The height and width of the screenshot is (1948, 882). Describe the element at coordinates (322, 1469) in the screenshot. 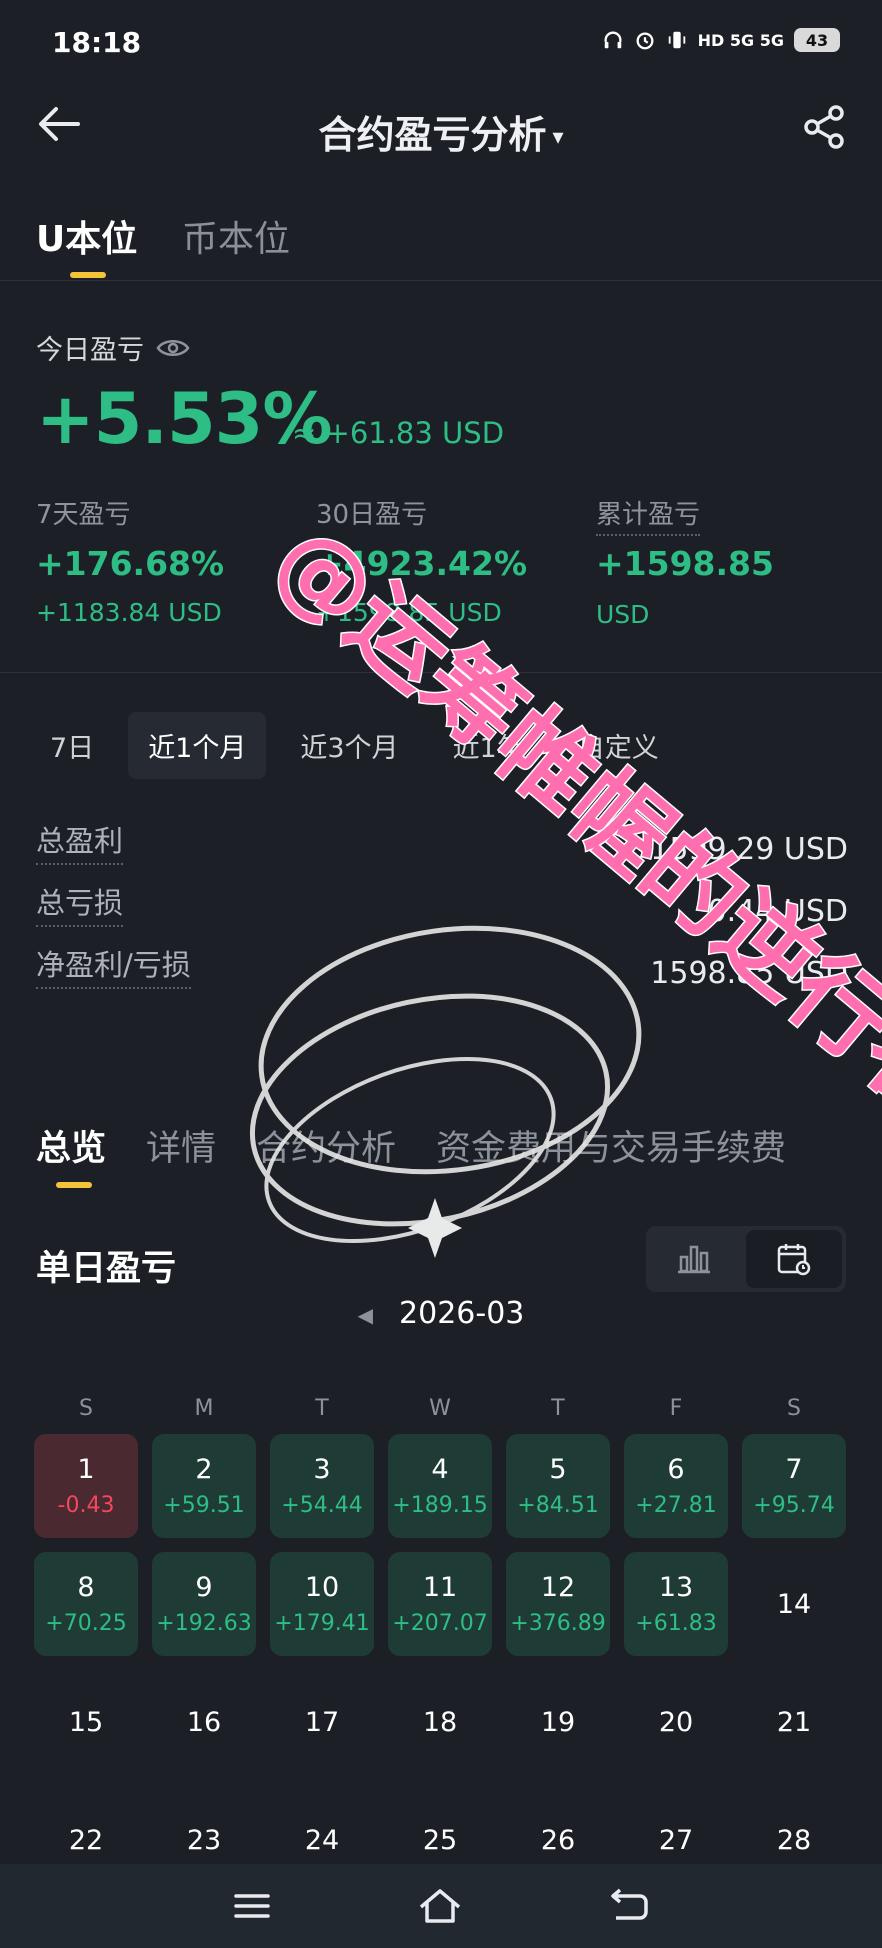

I see `calendar-day-number: 3` at that location.